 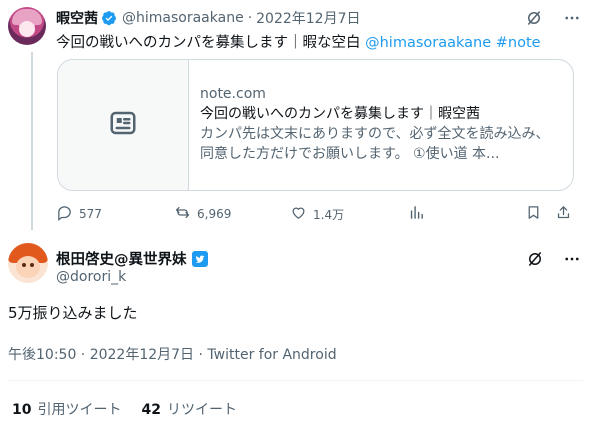 I want to click on author-name: 暇空茜, so click(x=77, y=18).